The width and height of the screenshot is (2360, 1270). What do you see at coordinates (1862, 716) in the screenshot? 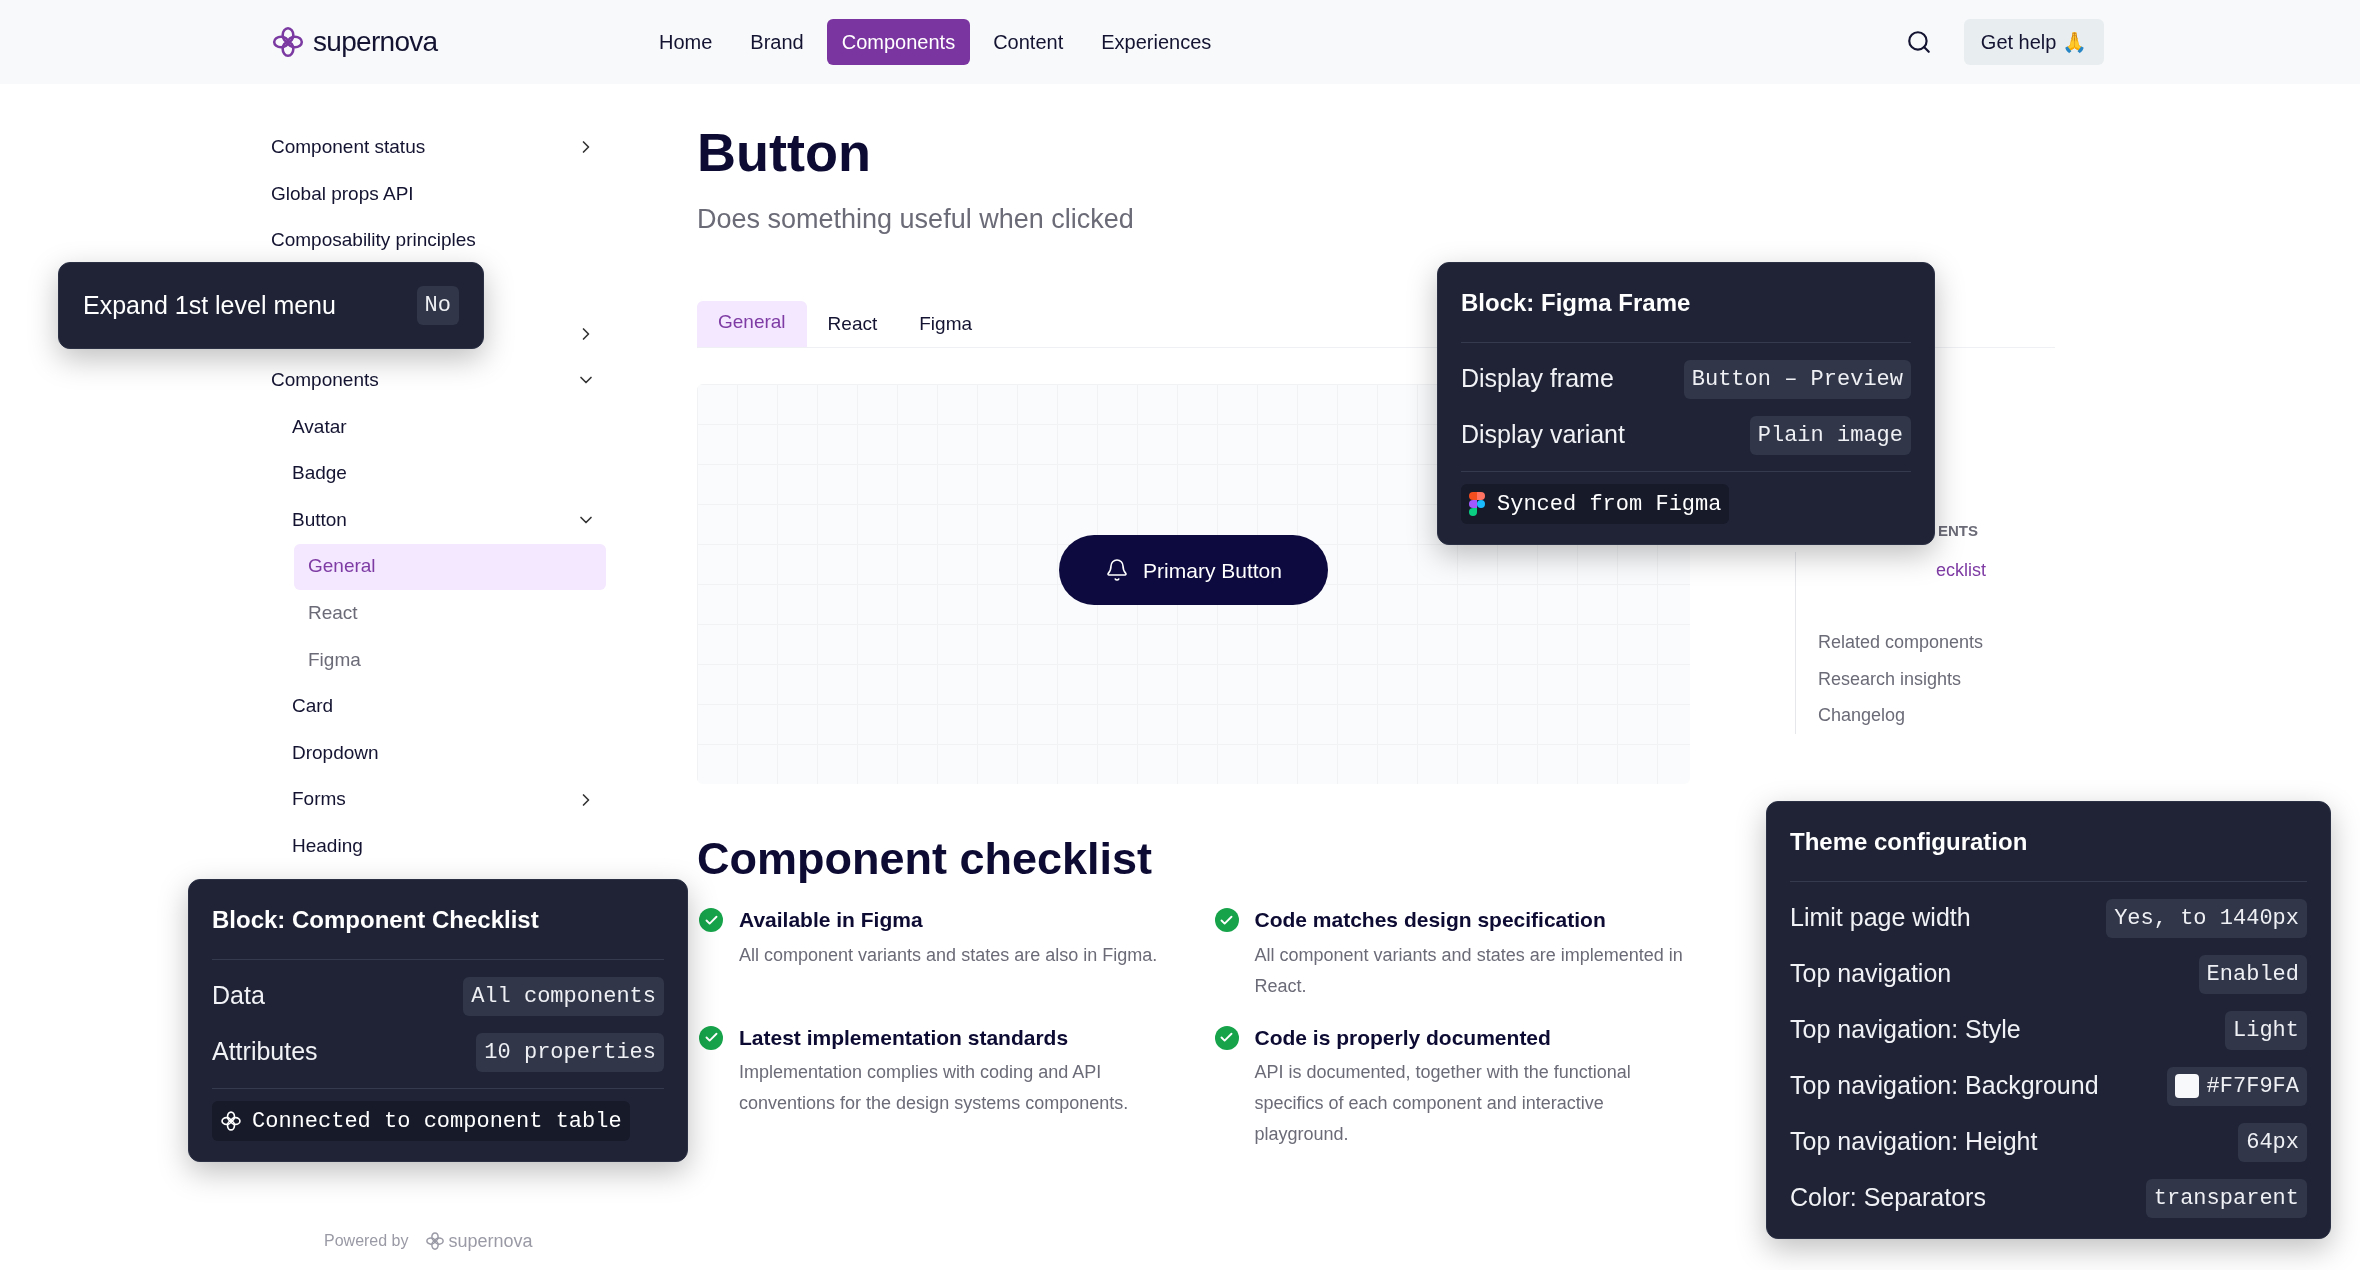
I see `toc-link: Changelog` at bounding box center [1862, 716].